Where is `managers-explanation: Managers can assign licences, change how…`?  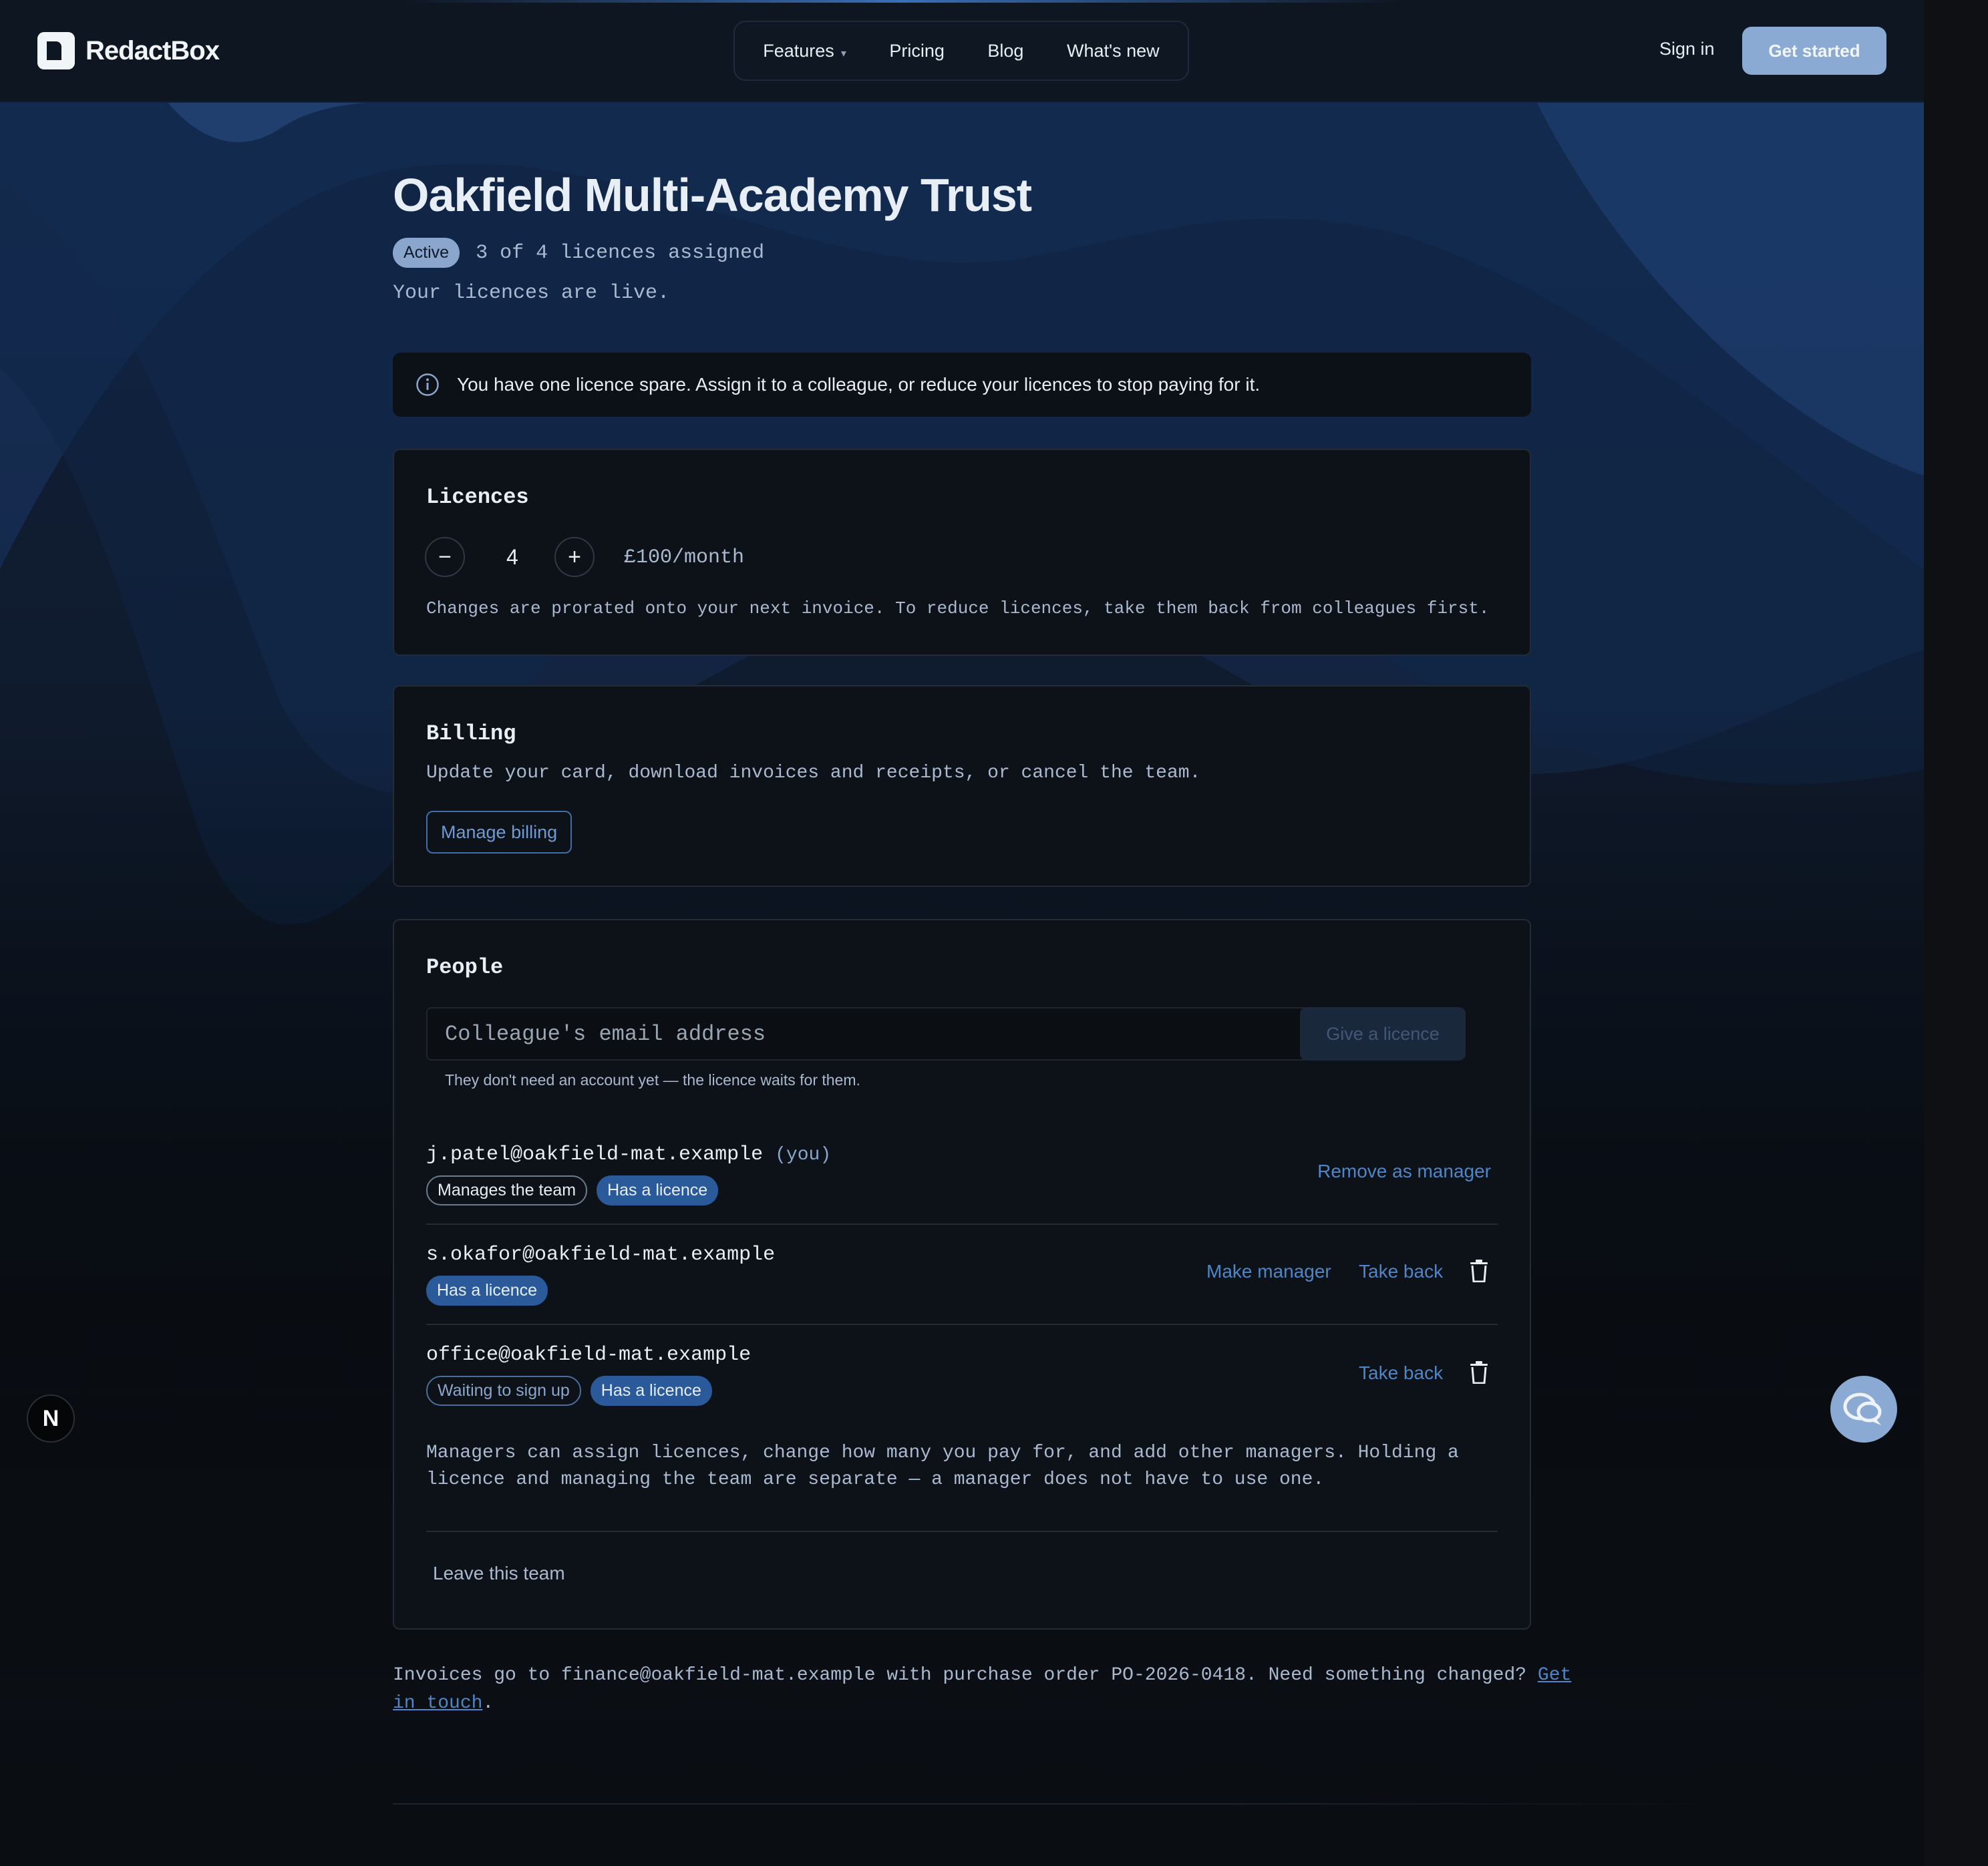
managers-explanation: Managers can assign licences, change how… is located at coordinates (942, 1467).